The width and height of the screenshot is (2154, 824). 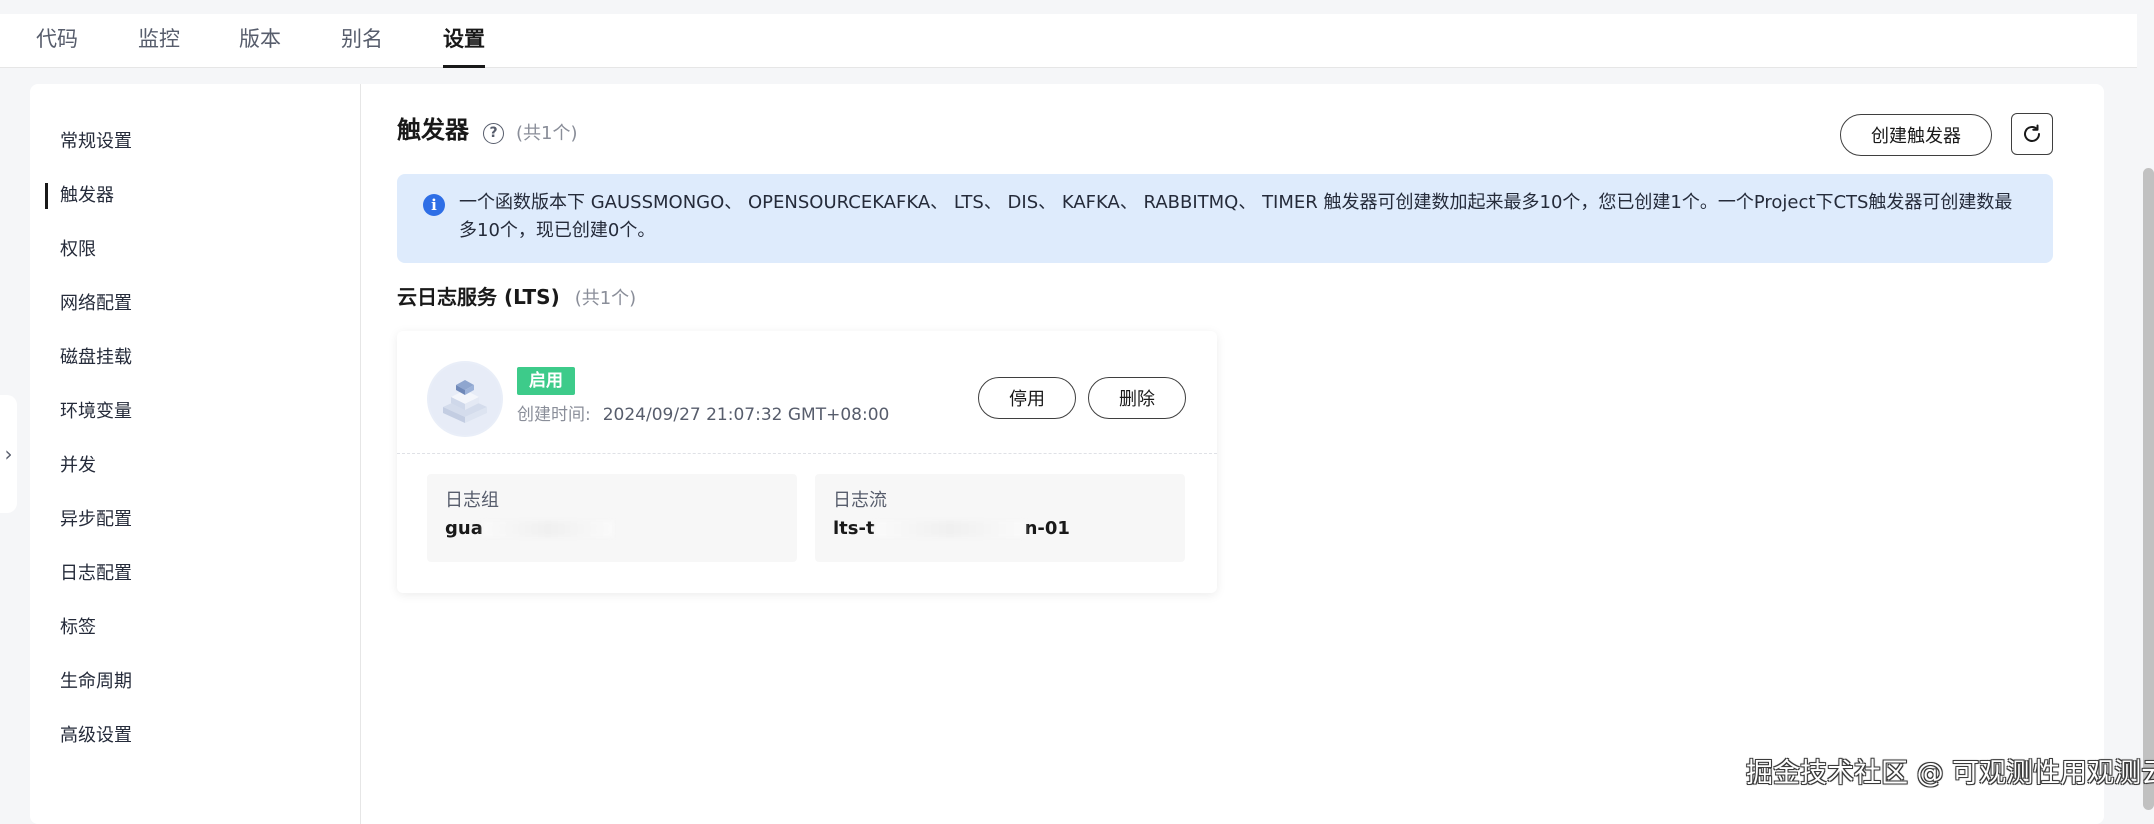 I want to click on section-title: 云日志服务 (LTS) (共1个), so click(x=516, y=298).